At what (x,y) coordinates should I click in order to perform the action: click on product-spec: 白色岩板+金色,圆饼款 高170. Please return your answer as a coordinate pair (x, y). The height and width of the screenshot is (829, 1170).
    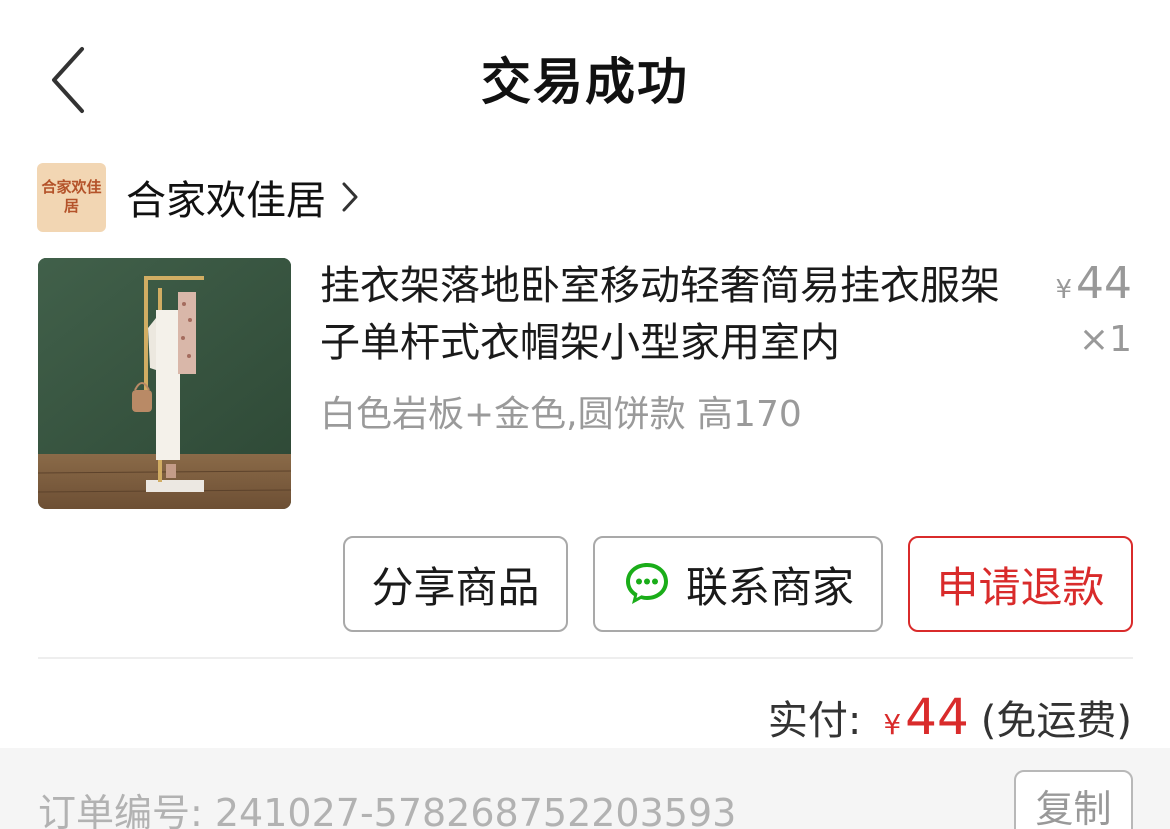
    Looking at the image, I should click on (561, 414).